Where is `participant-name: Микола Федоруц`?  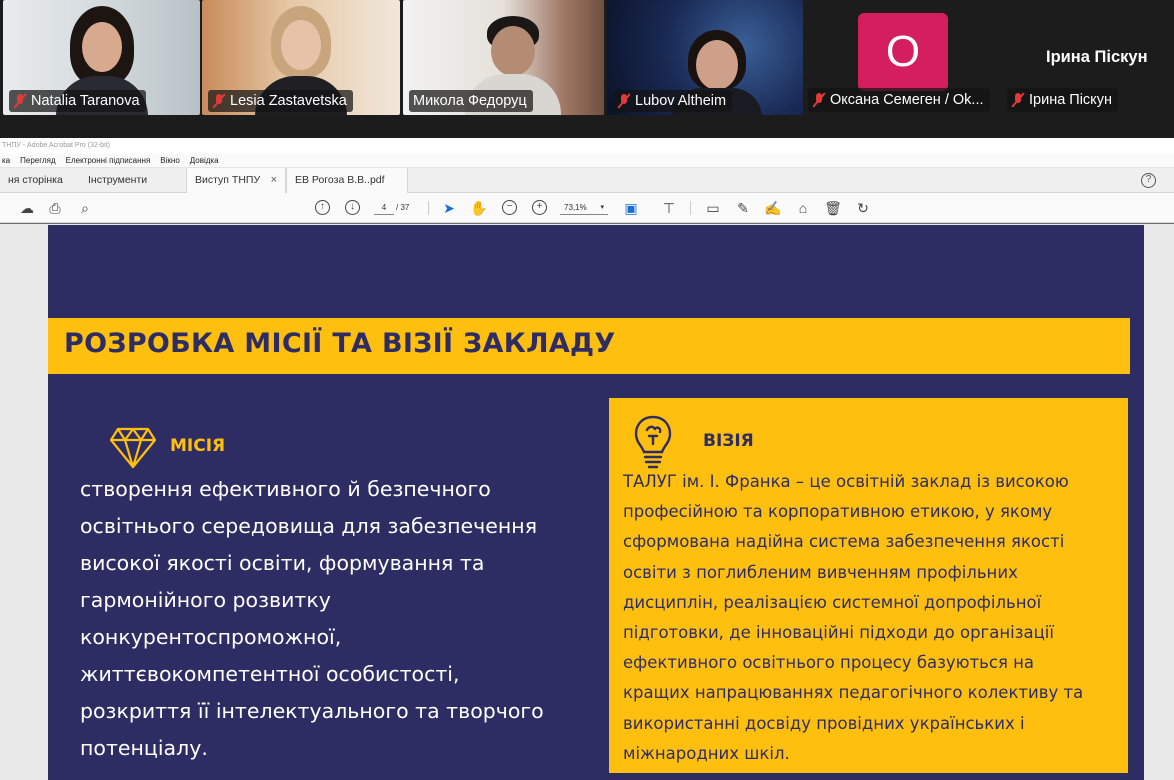 participant-name: Микола Федоруц is located at coordinates (471, 101).